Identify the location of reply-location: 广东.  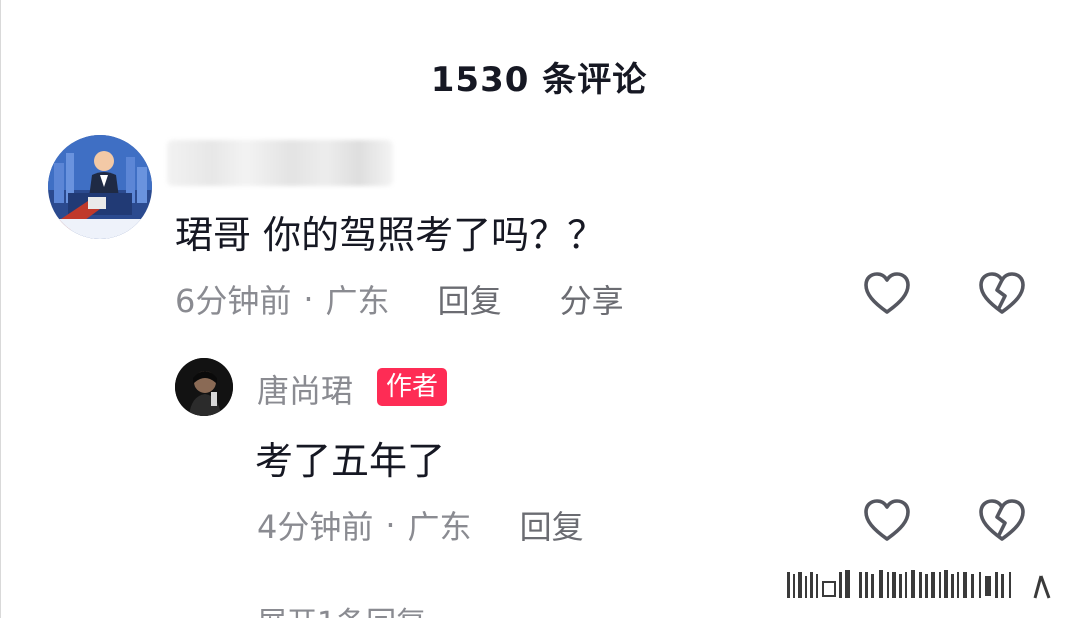
(439, 527).